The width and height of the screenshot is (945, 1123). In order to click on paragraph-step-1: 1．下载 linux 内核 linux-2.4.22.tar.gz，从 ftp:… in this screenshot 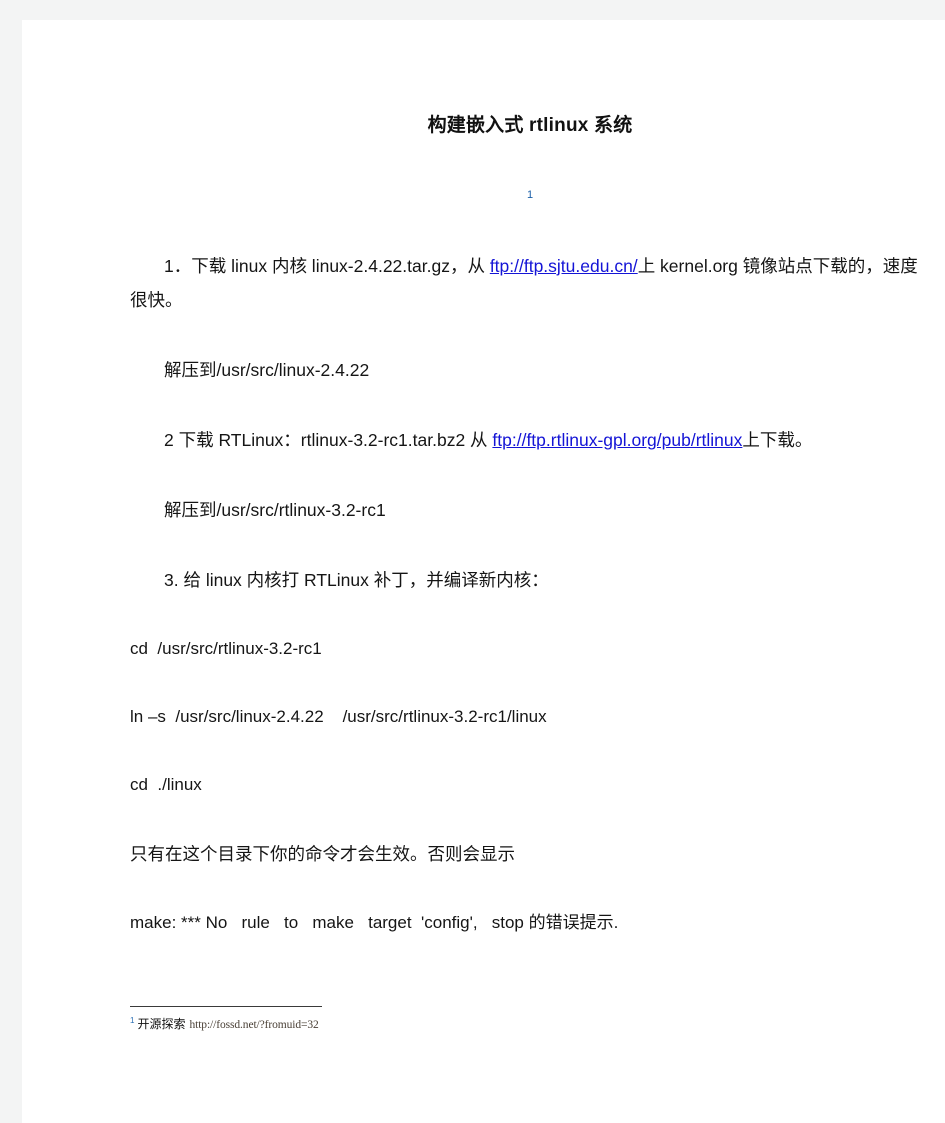, I will do `click(530, 283)`.